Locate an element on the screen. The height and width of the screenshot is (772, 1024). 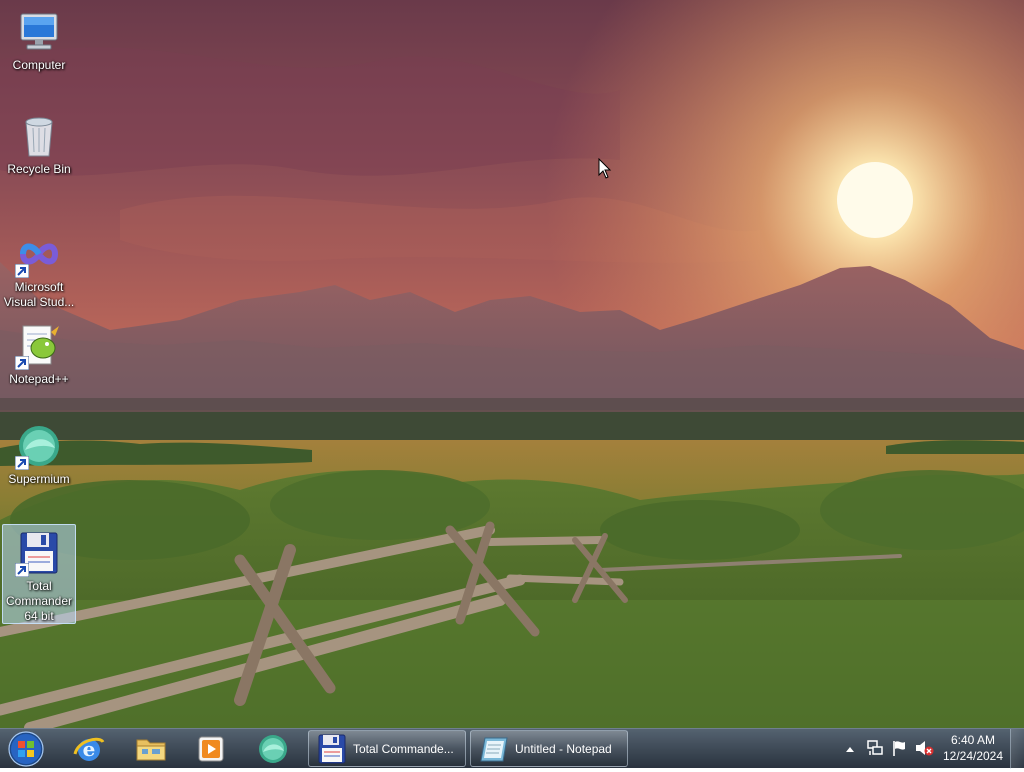
network-icon is located at coordinates (875, 748).